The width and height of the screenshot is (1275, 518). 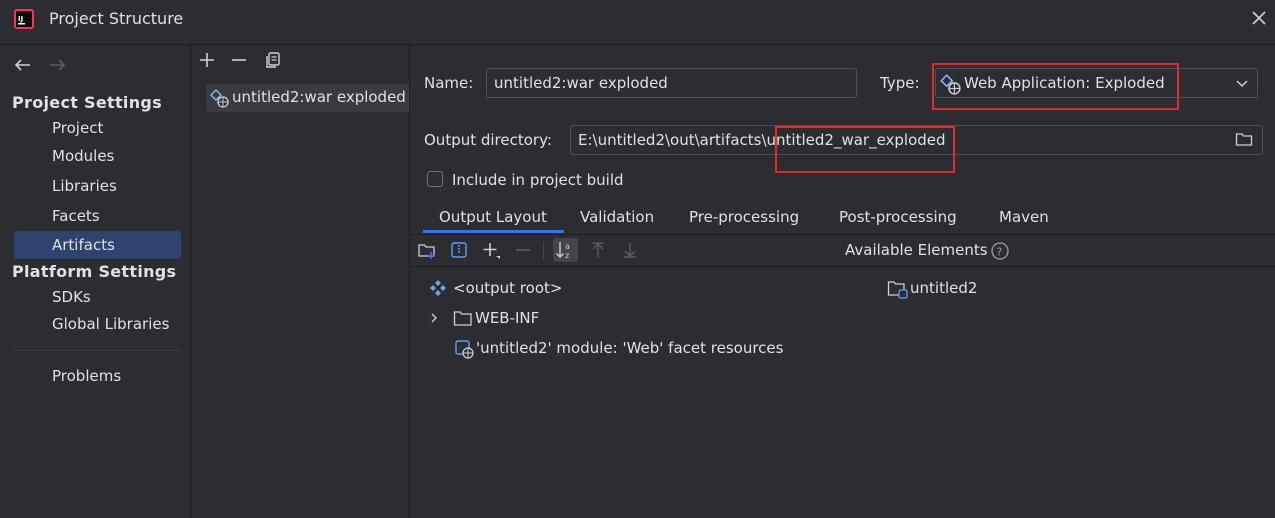 I want to click on project-settings-header: Project Settings, so click(x=87, y=102).